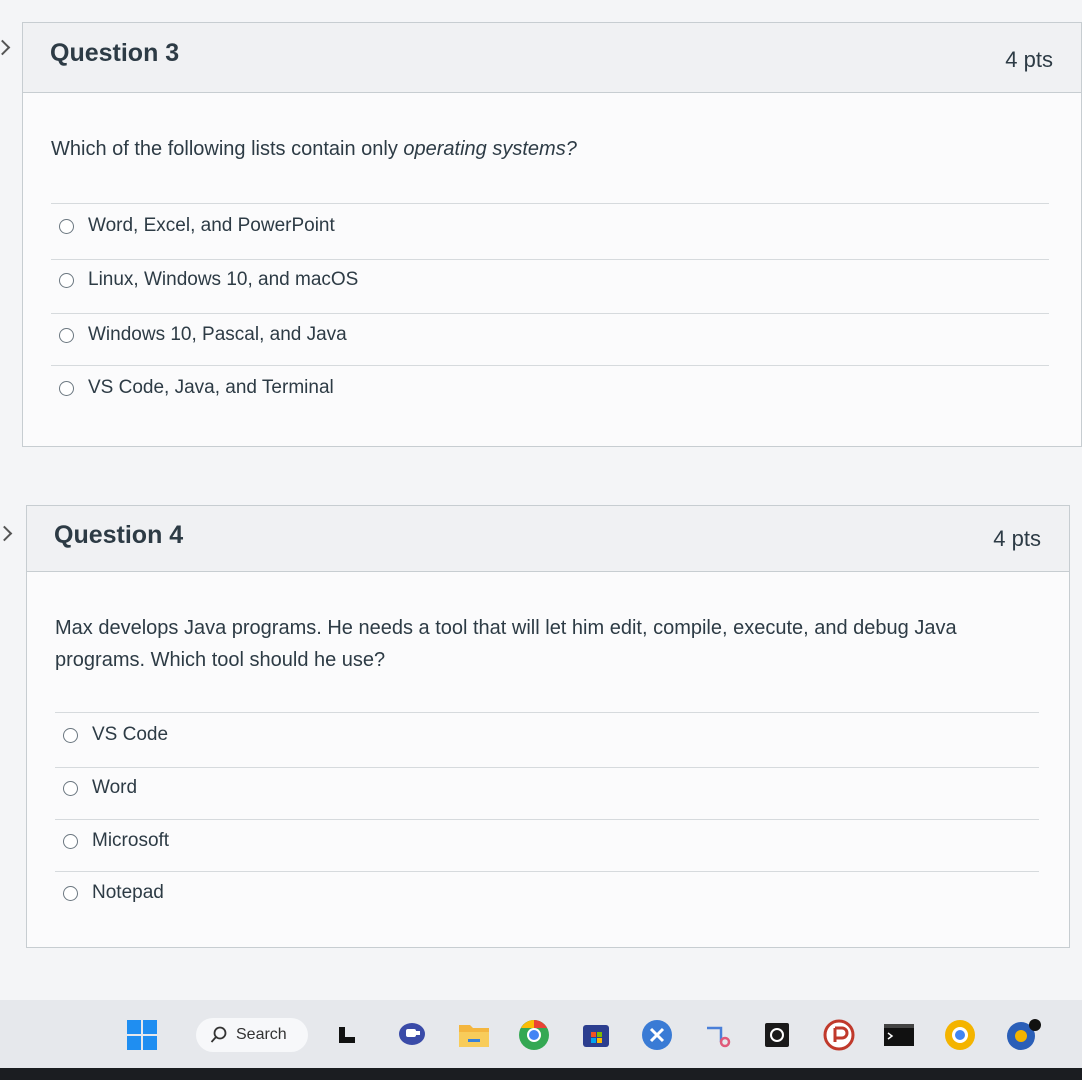  What do you see at coordinates (550, 203) in the screenshot?
I see `question-3-divider` at bounding box center [550, 203].